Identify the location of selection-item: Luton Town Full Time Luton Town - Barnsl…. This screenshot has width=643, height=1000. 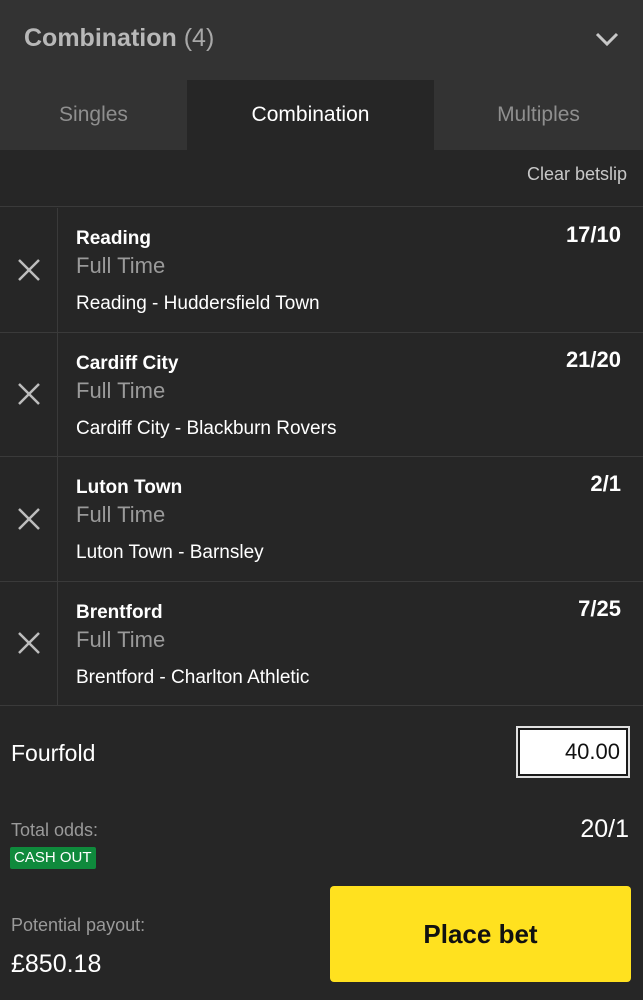
(321, 519).